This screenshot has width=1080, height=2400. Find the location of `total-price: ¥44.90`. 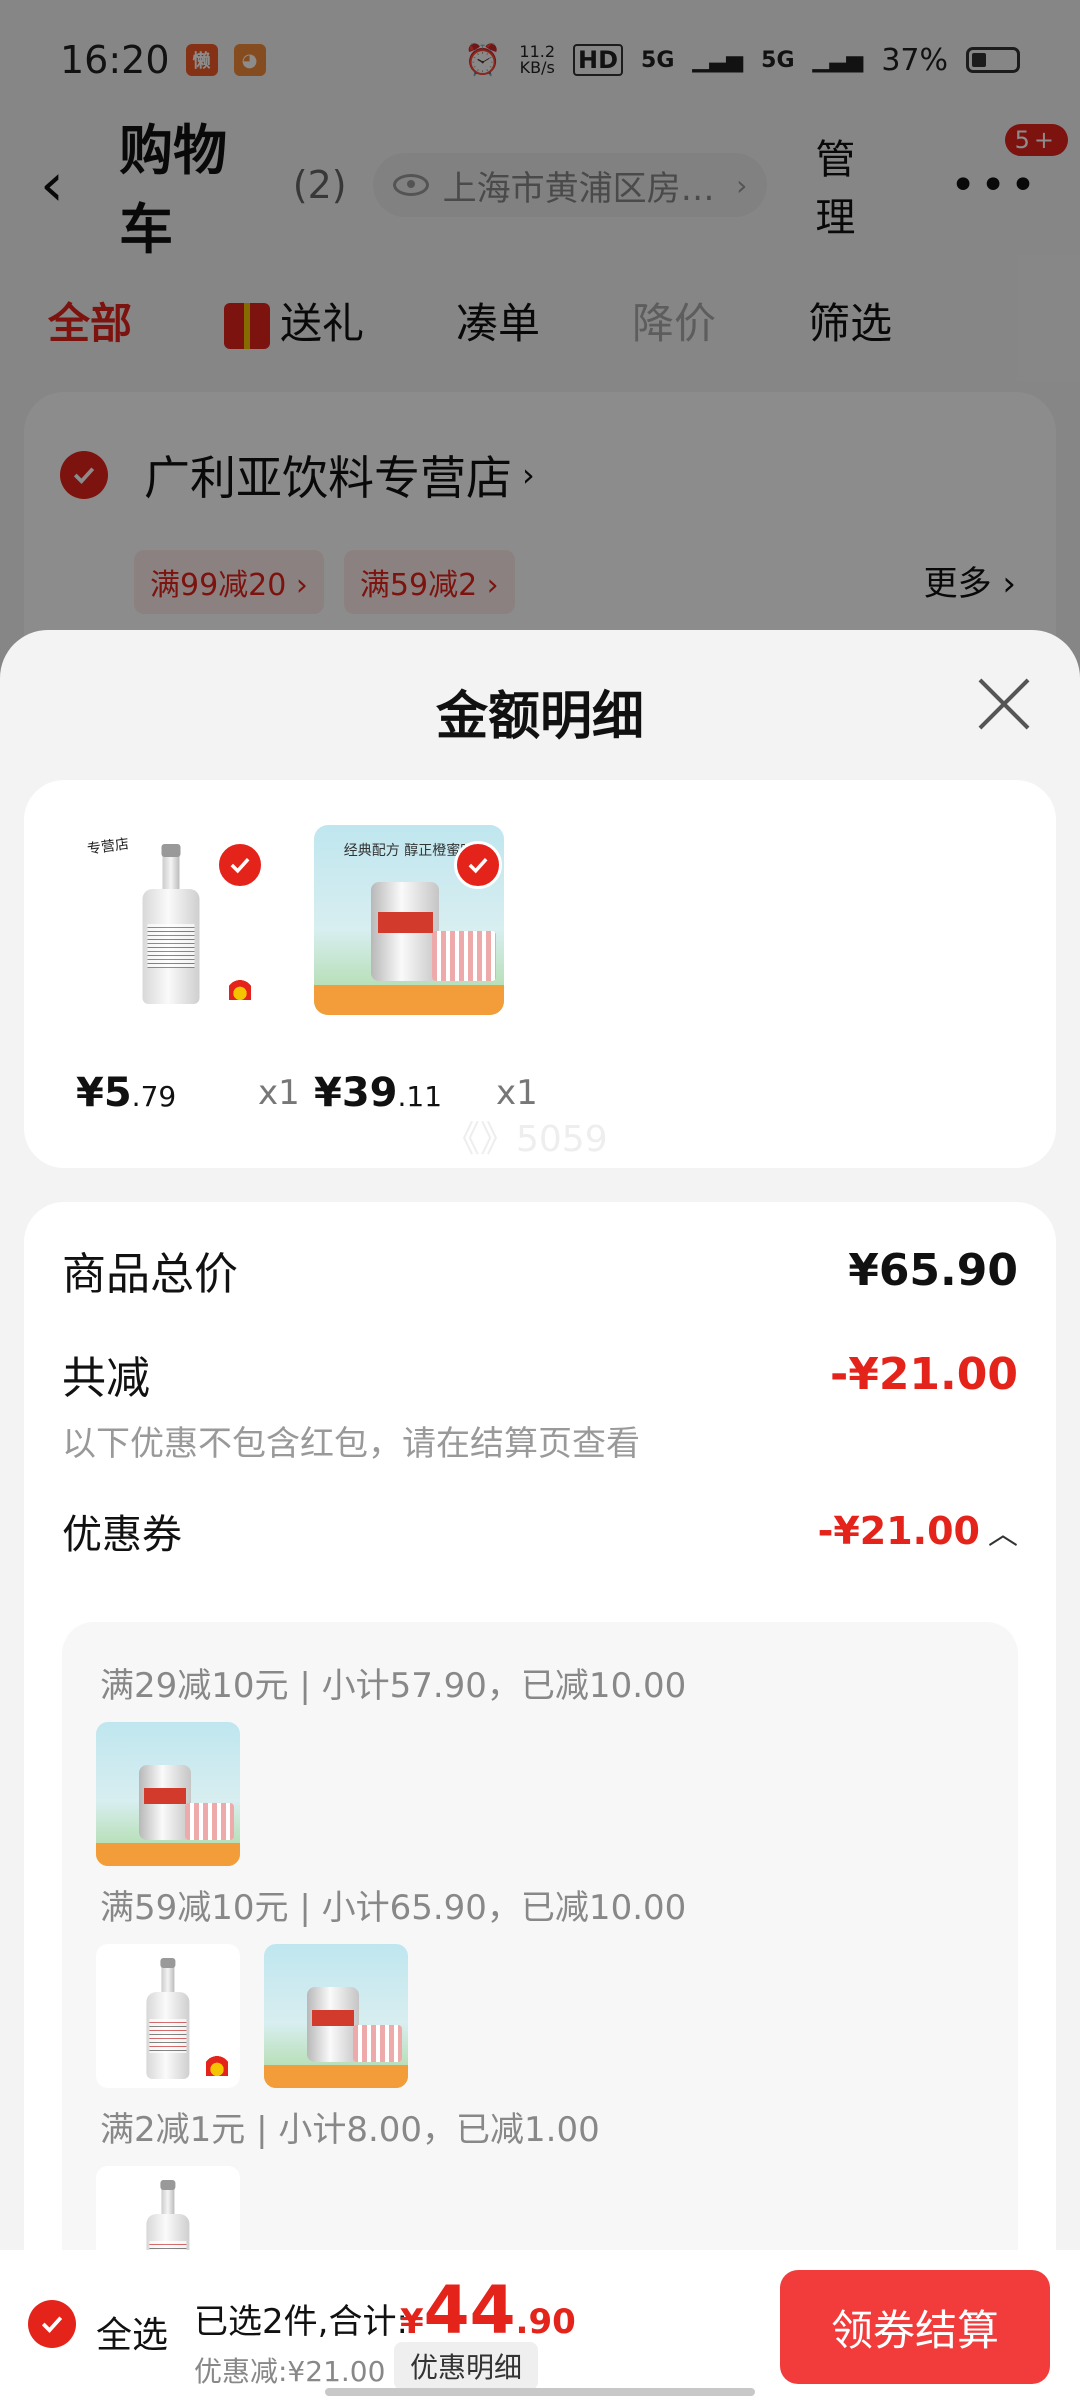

total-price: ¥44.90 is located at coordinates (488, 2310).